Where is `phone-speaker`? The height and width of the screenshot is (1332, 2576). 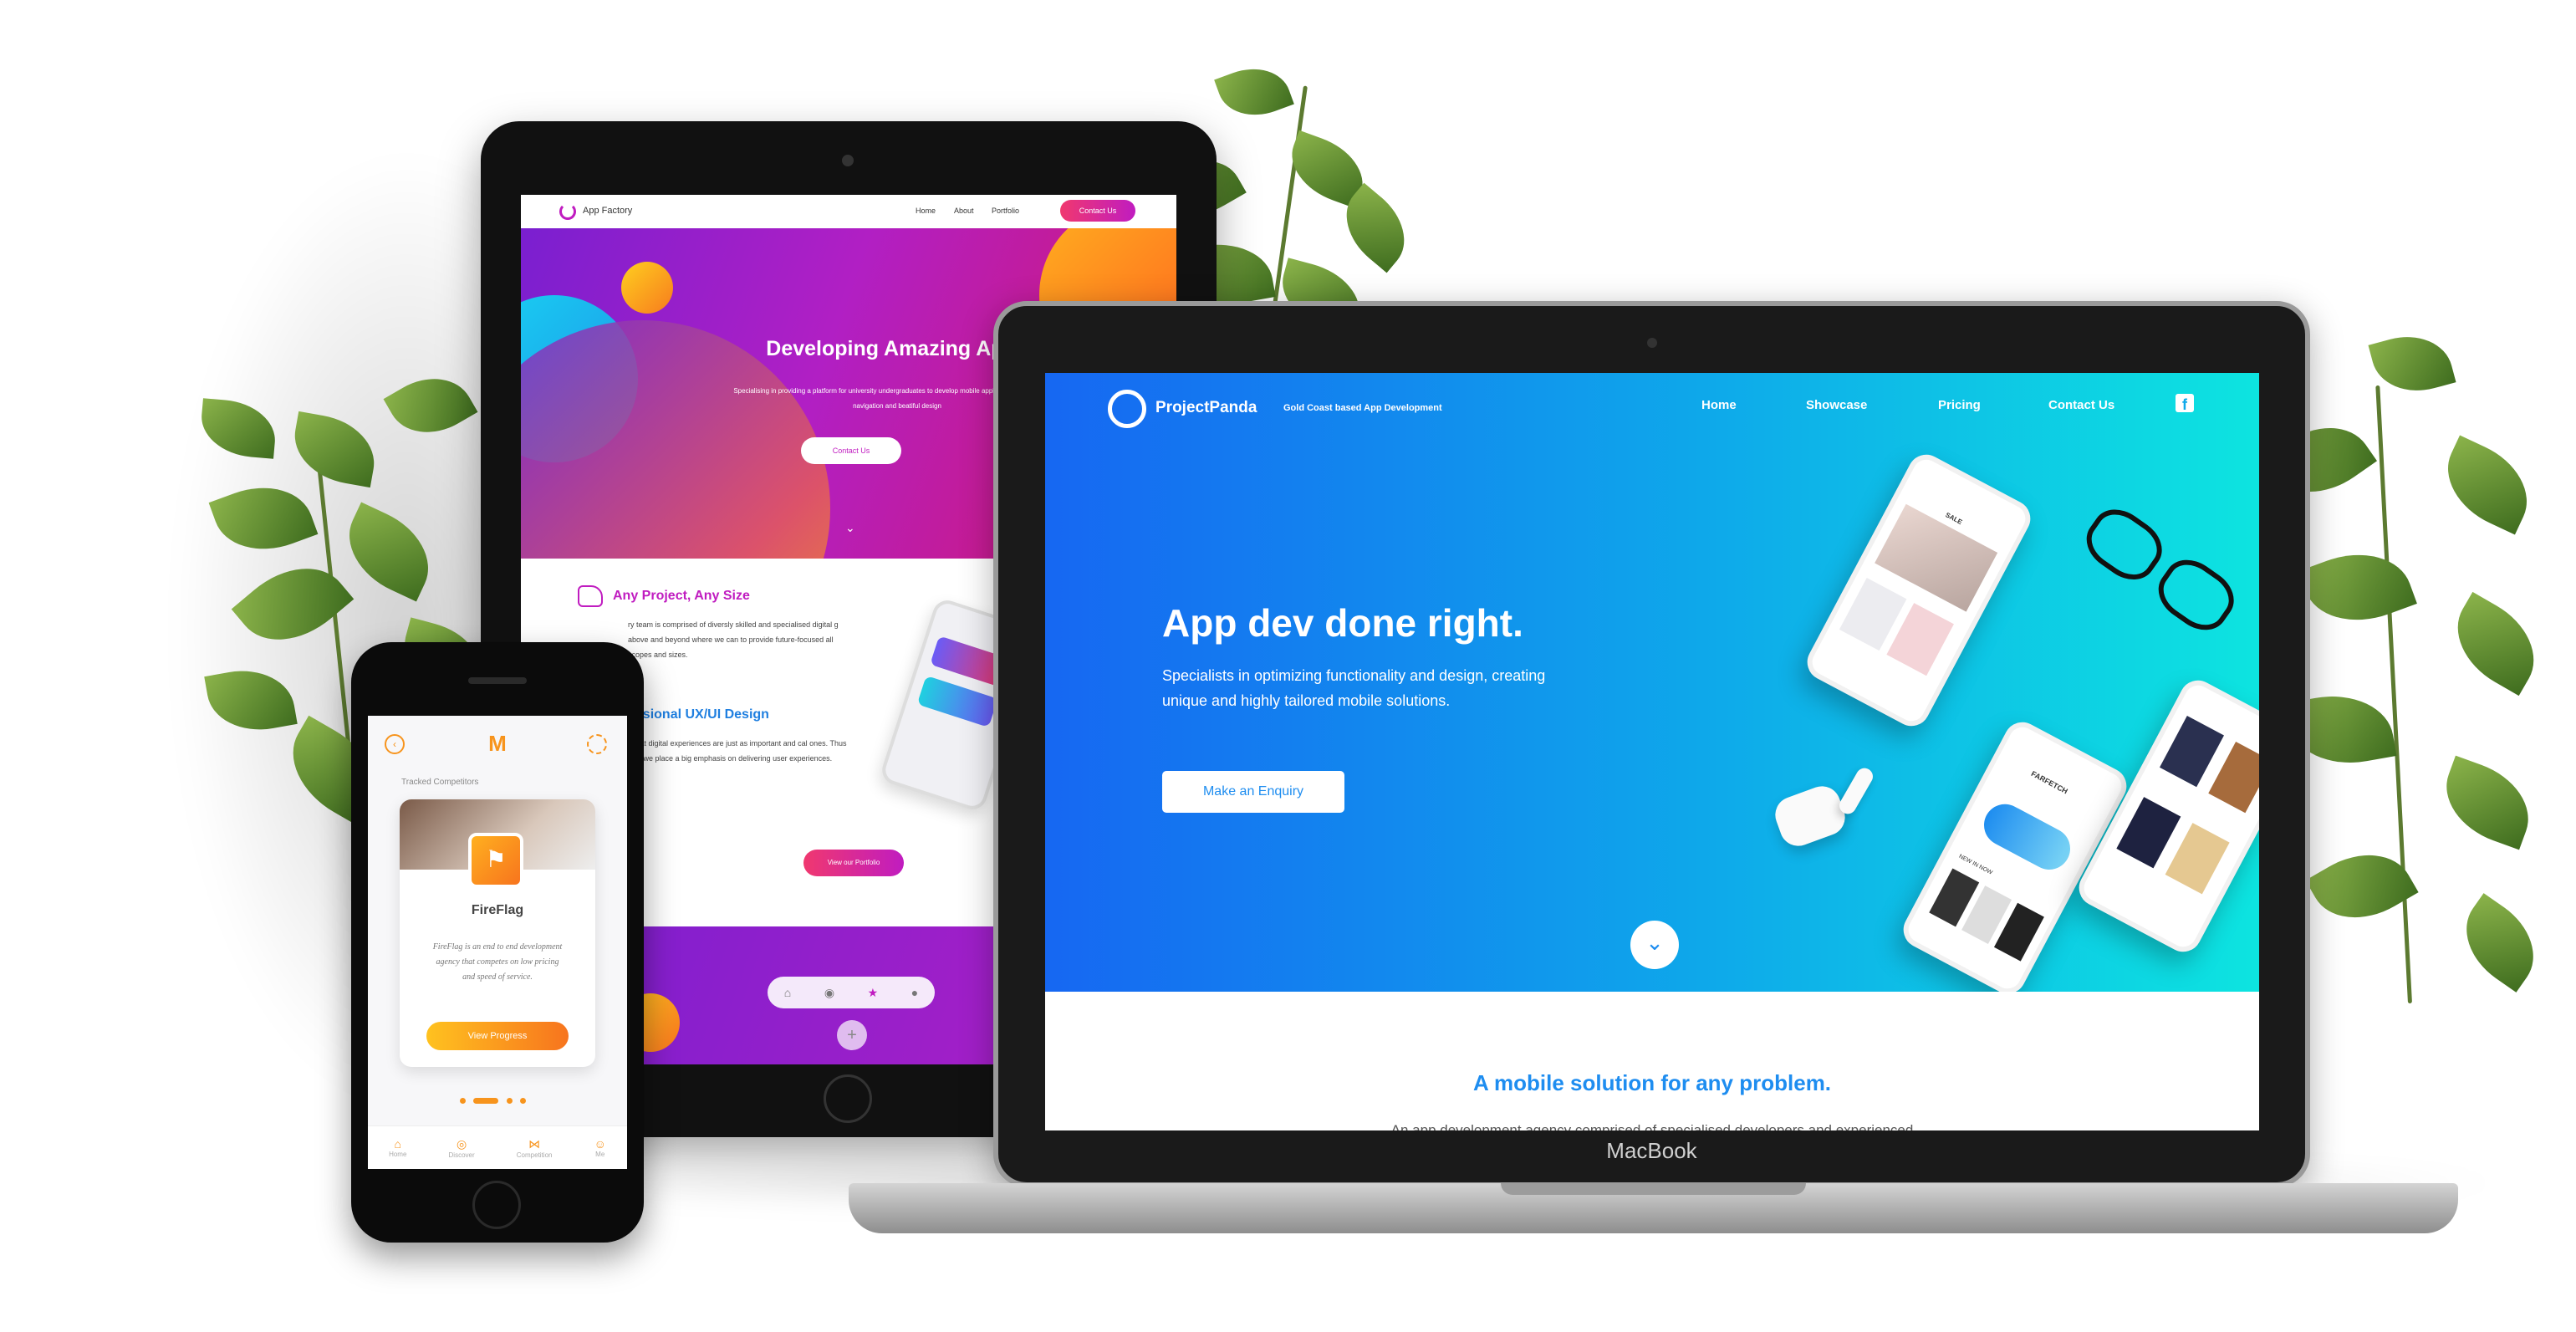
phone-speaker is located at coordinates (497, 680).